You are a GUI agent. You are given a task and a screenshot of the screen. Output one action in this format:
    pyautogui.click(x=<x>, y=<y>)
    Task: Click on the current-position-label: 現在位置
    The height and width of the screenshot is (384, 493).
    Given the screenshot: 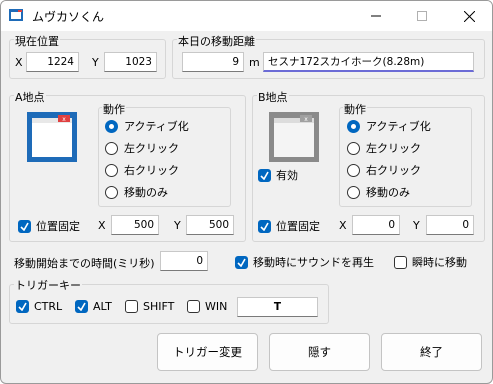 What is the action you would take?
    pyautogui.click(x=37, y=41)
    